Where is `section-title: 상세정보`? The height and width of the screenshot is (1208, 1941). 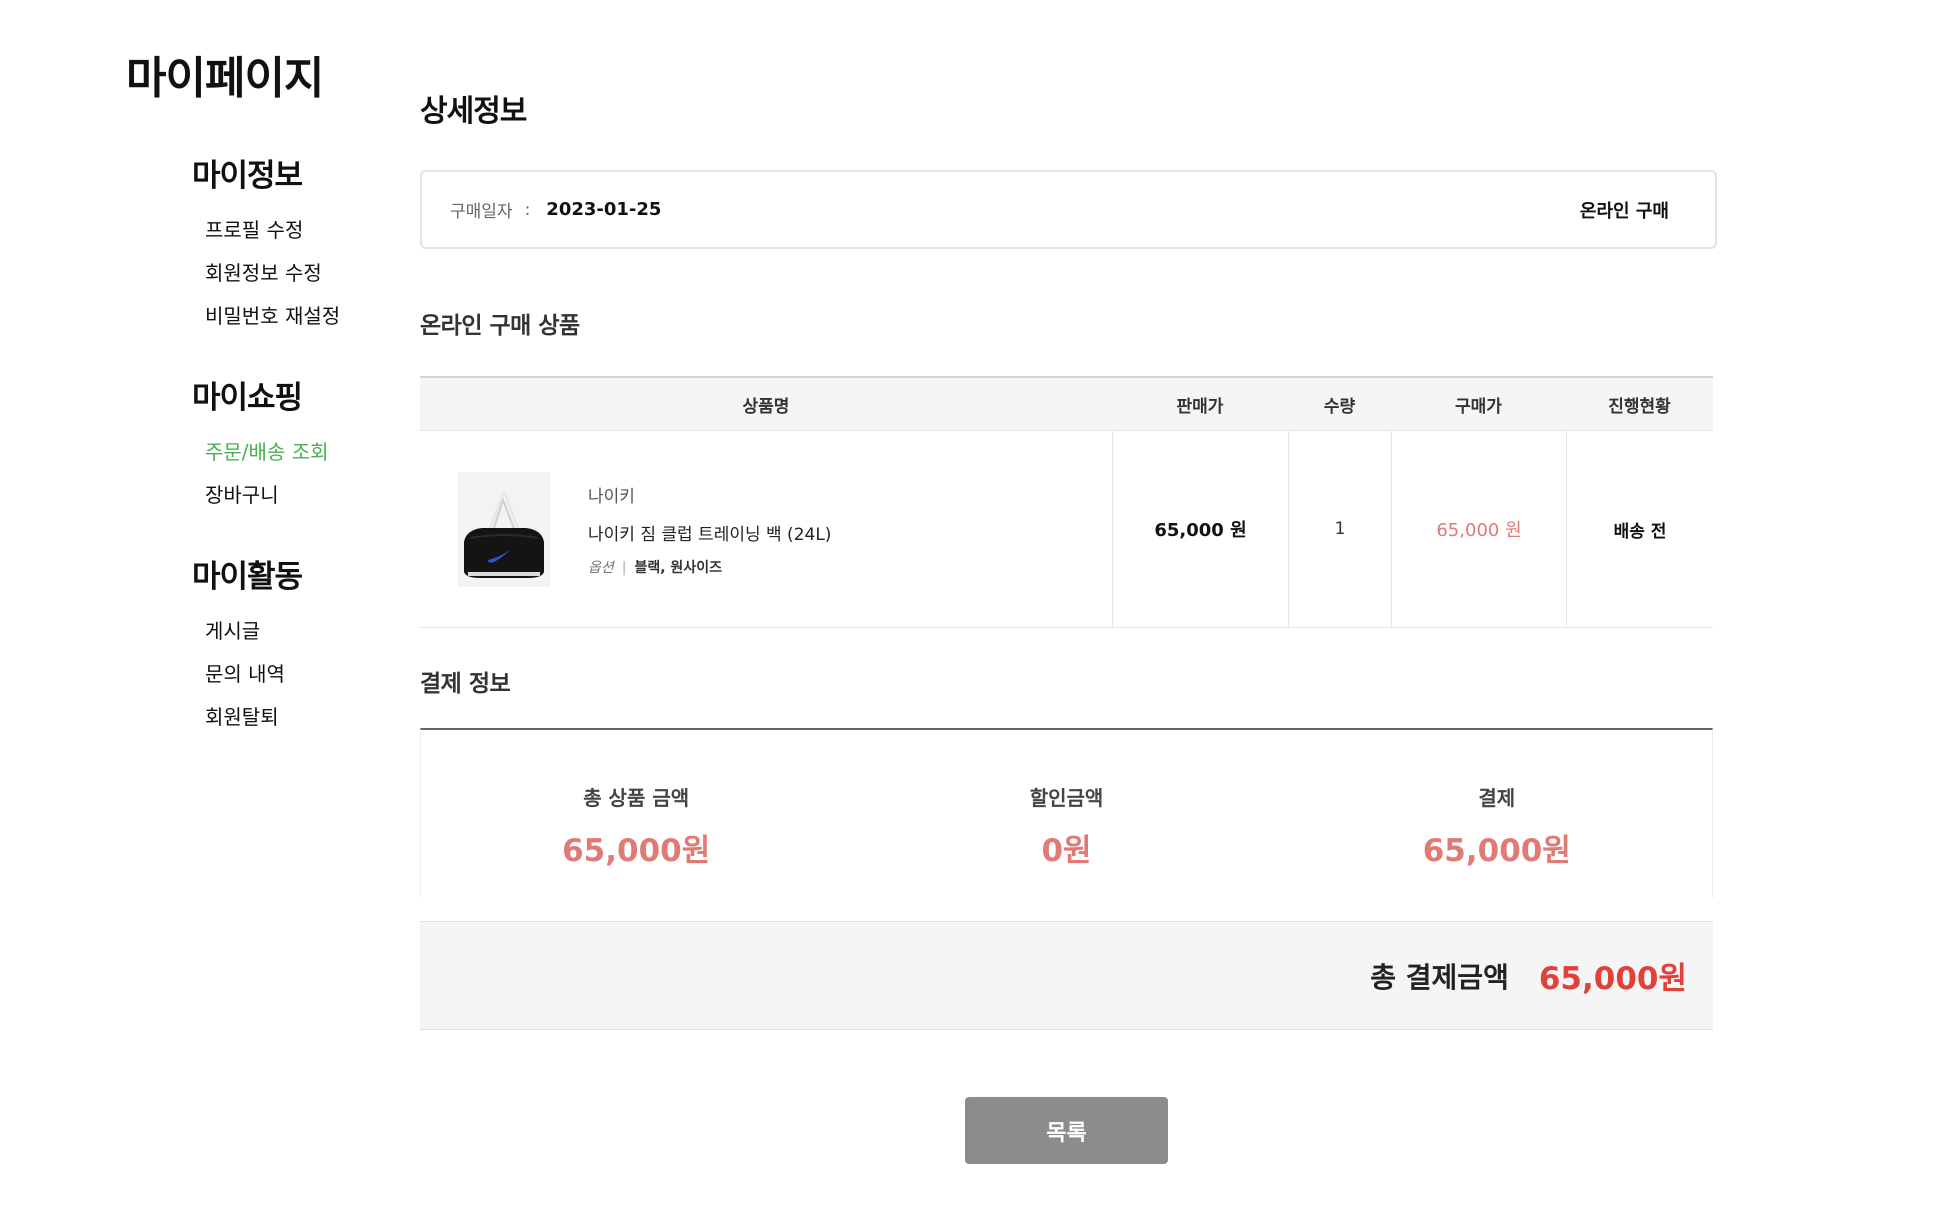
section-title: 상세정보 is located at coordinates (473, 111).